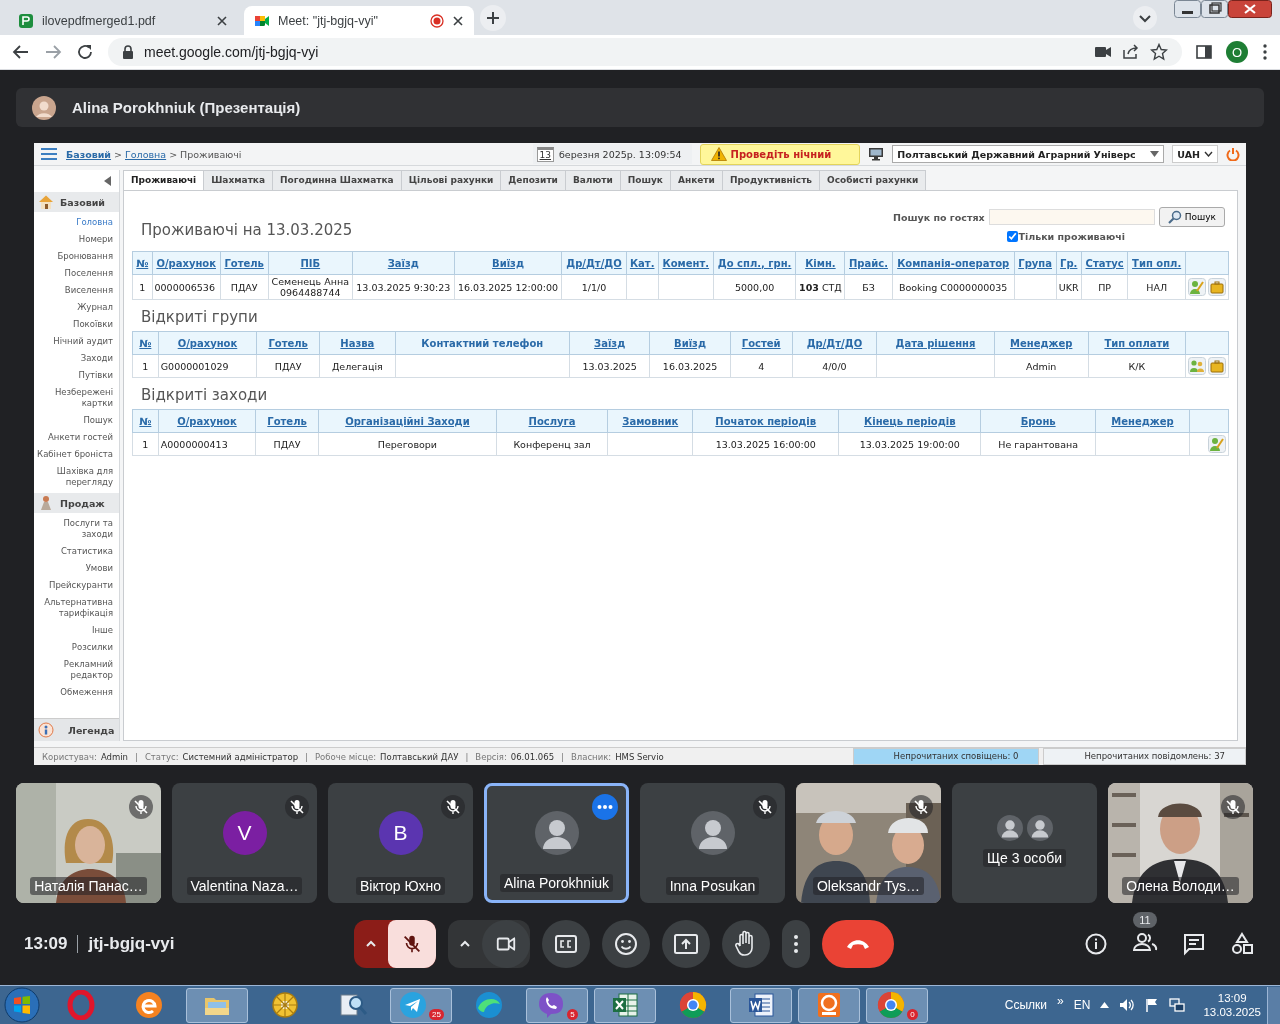 The image size is (1280, 1024). I want to click on profile-avatar: O, so click(1237, 52).